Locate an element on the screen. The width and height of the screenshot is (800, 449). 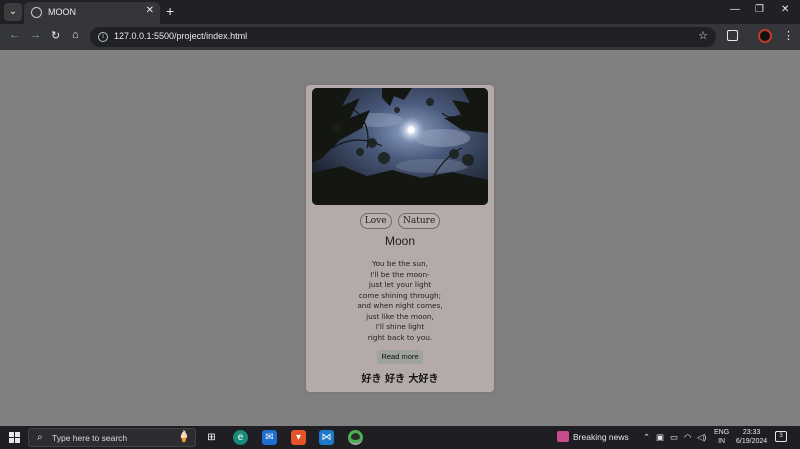
task-view-icon: ⊞ is located at coordinates (211, 437).